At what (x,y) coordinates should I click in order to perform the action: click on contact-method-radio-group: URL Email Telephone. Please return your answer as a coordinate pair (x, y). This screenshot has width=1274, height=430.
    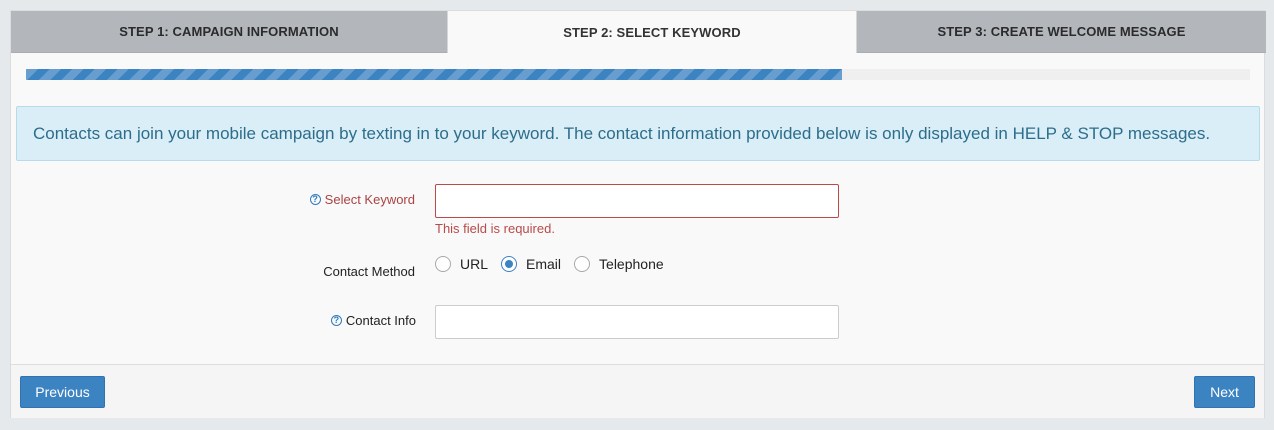
    Looking at the image, I should click on (556, 264).